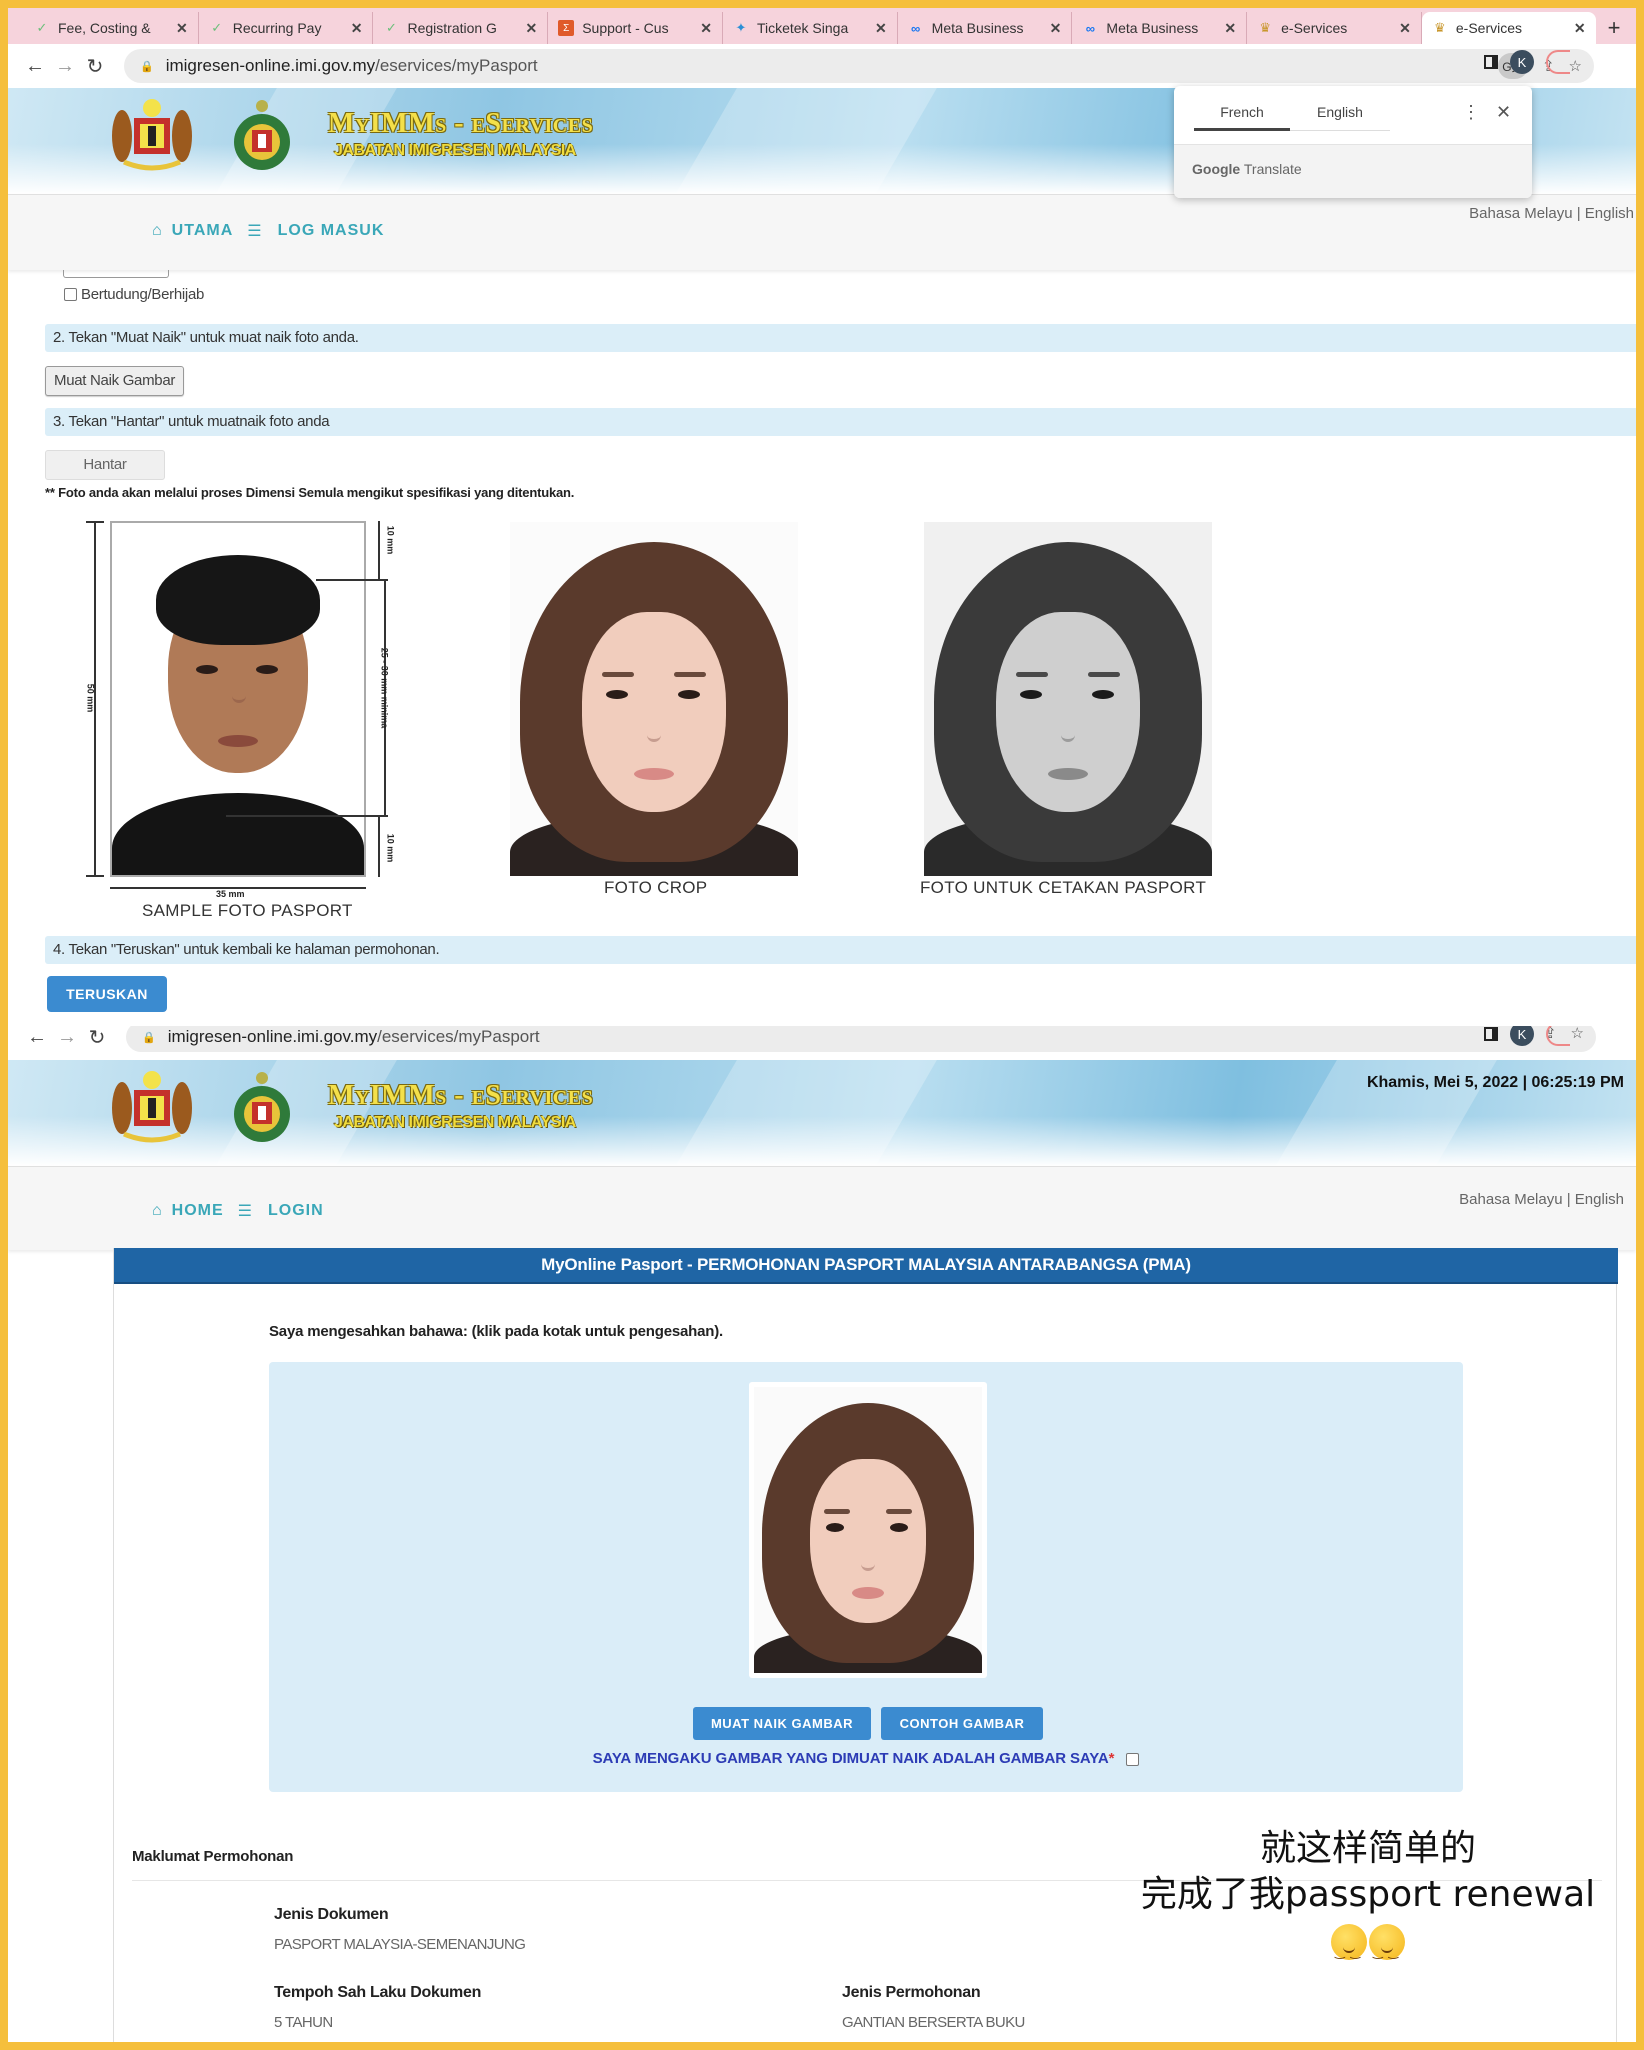 The width and height of the screenshot is (1644, 2050). Describe the element at coordinates (455, 150) in the screenshot. I see `site-subtitle: JABATAN IMIGRESEN MALAYSIA` at that location.